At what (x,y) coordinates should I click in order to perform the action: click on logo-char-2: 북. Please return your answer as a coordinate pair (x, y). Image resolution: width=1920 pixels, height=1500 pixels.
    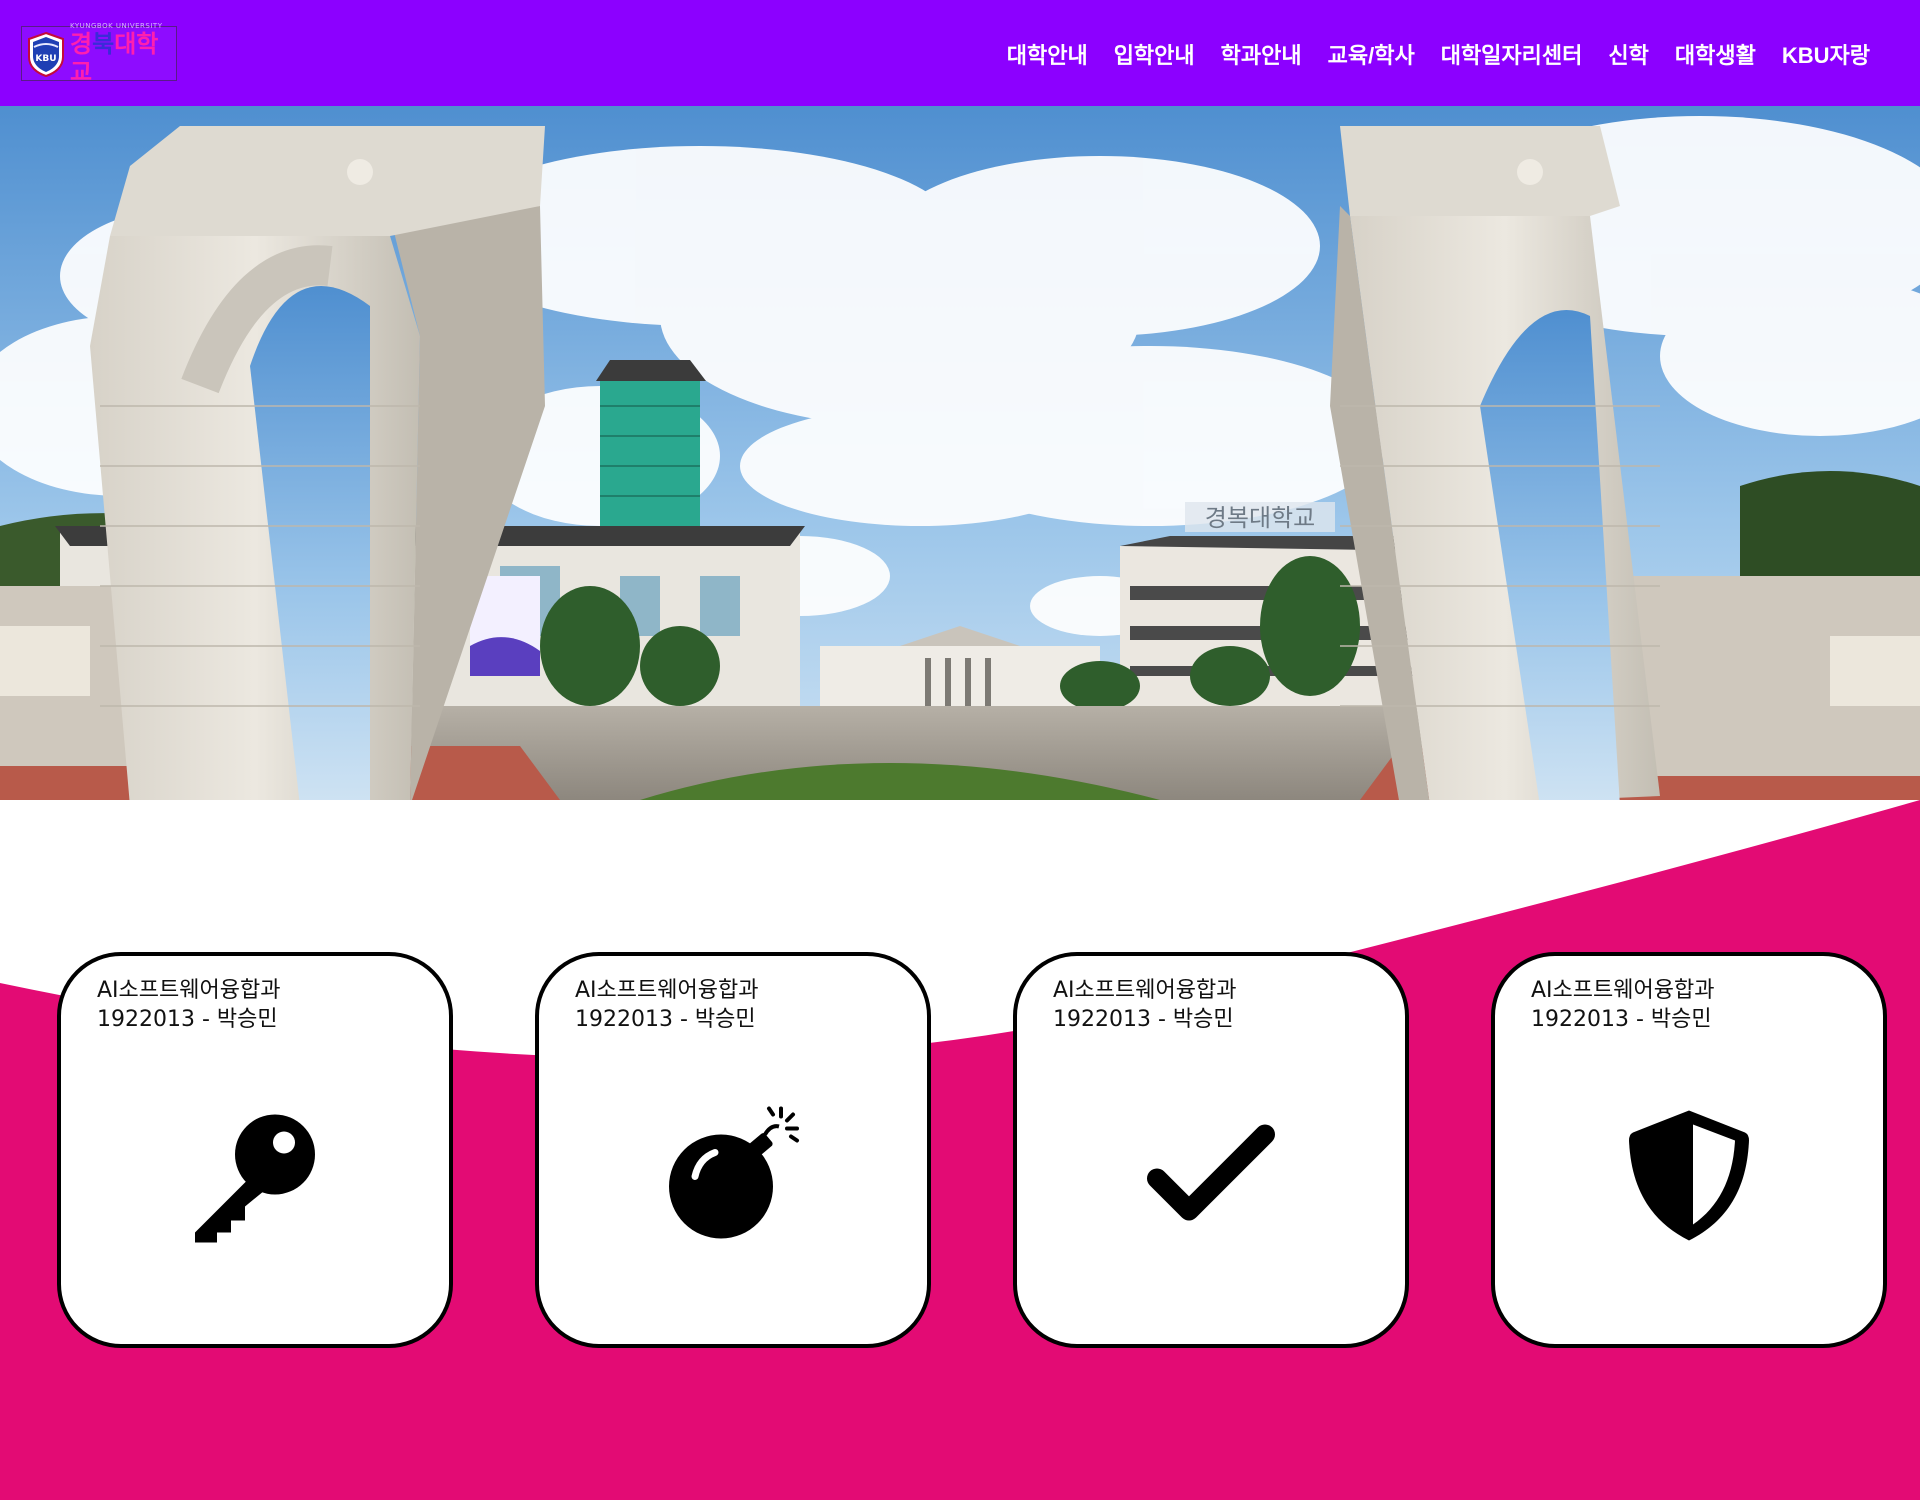
    Looking at the image, I should click on (103, 43).